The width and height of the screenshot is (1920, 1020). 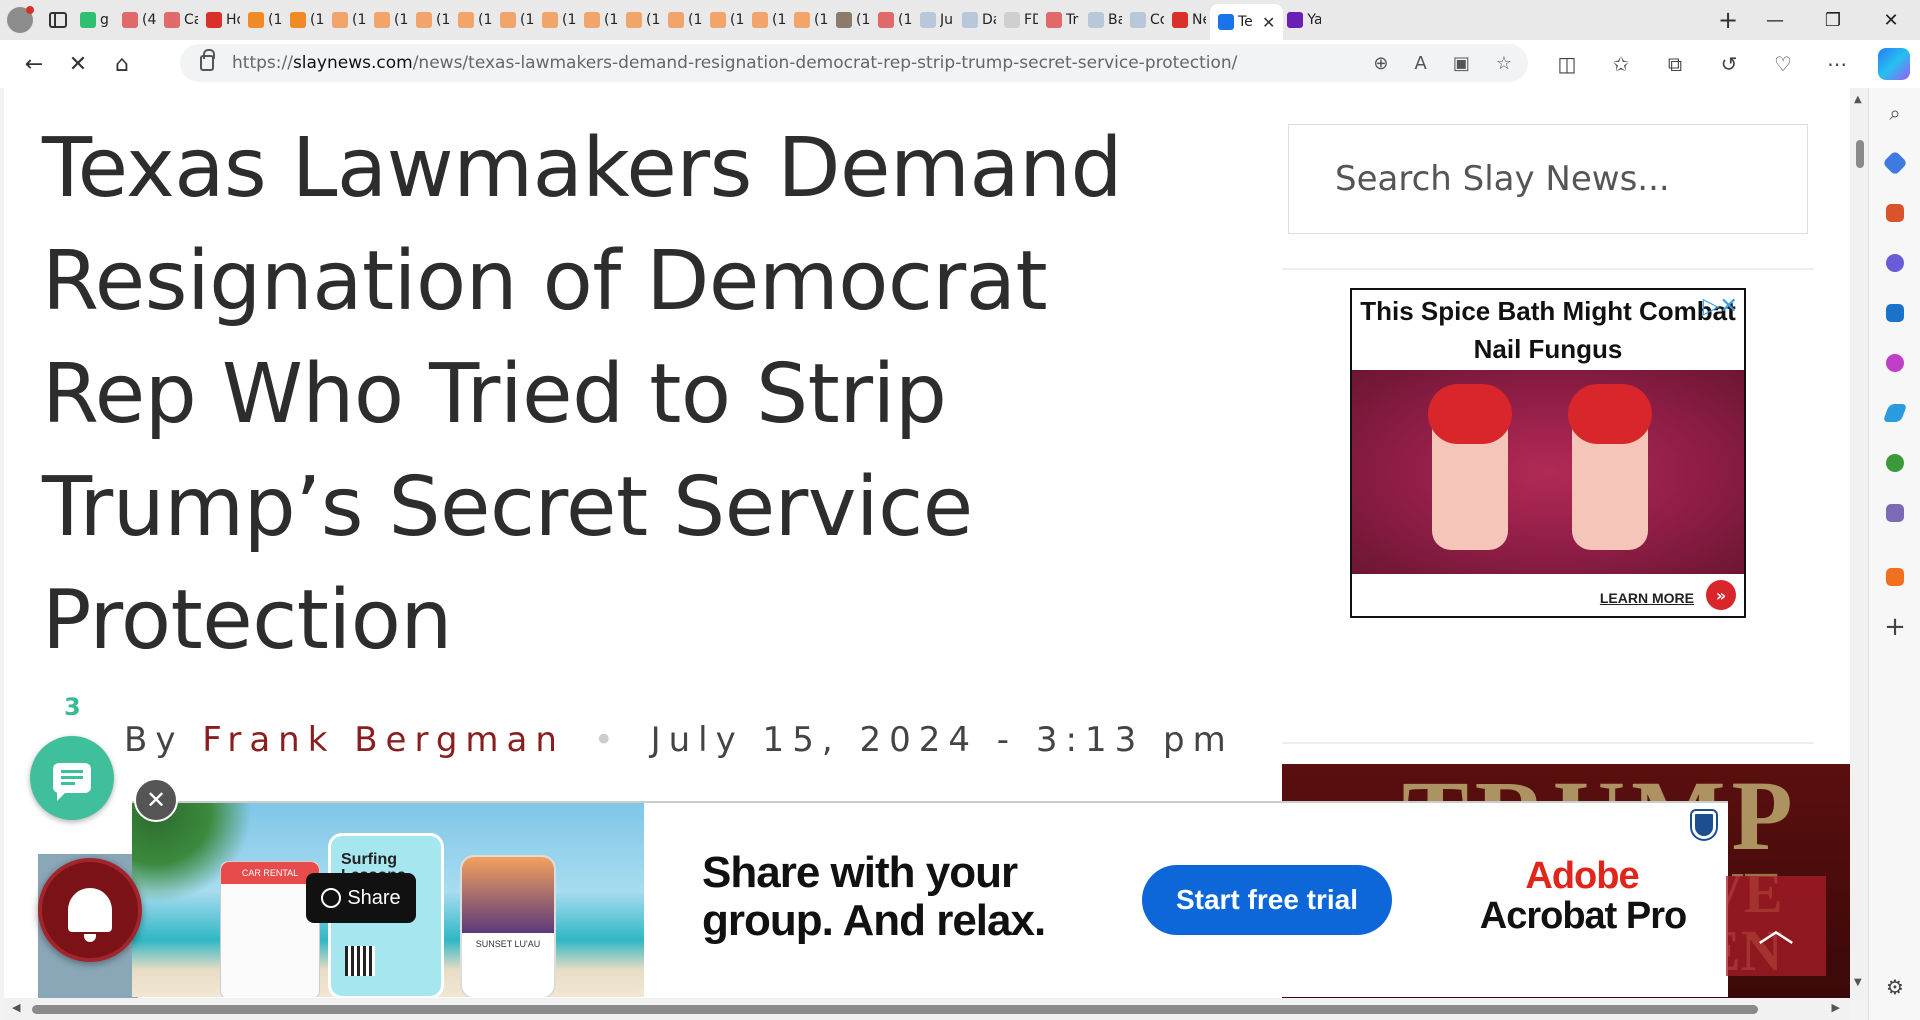 I want to click on banner-brand-adobe: Adobe, so click(x=1582, y=876).